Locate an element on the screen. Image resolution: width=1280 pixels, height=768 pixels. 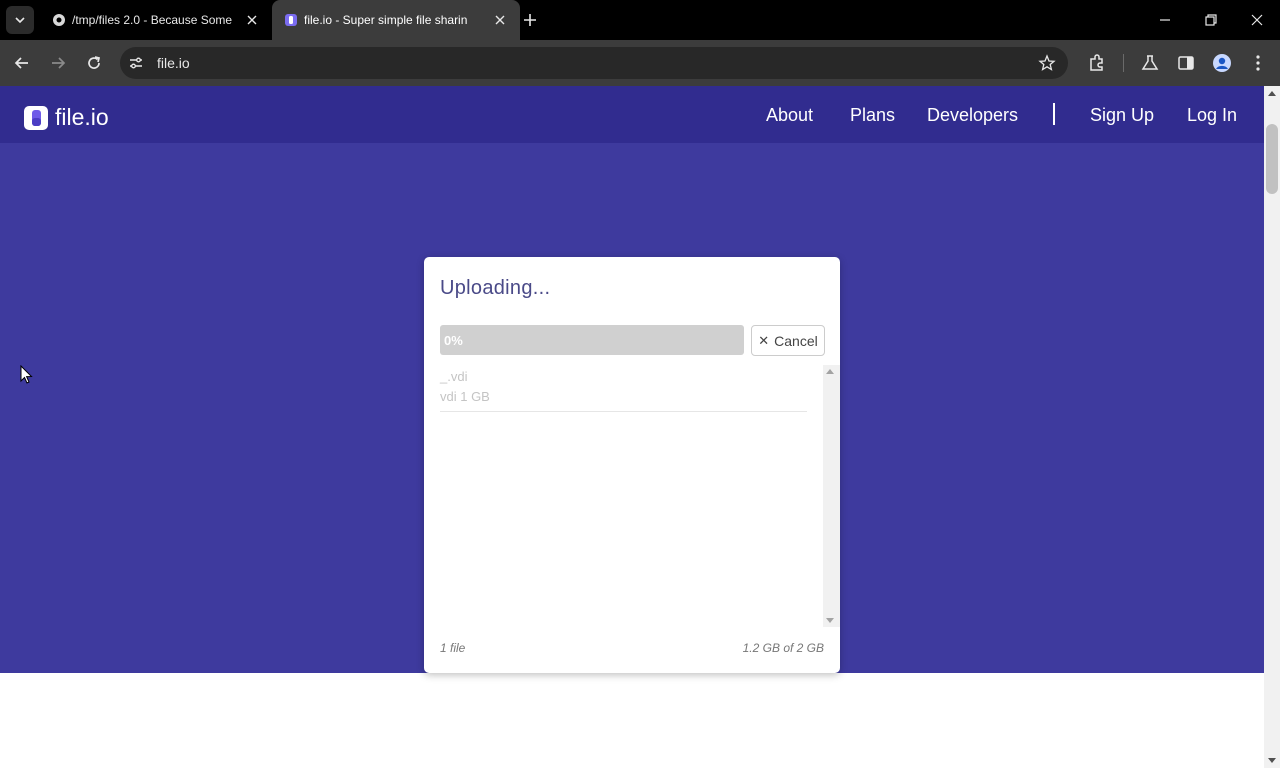
tab-title: file.io - Super simple file sharin is located at coordinates (386, 20).